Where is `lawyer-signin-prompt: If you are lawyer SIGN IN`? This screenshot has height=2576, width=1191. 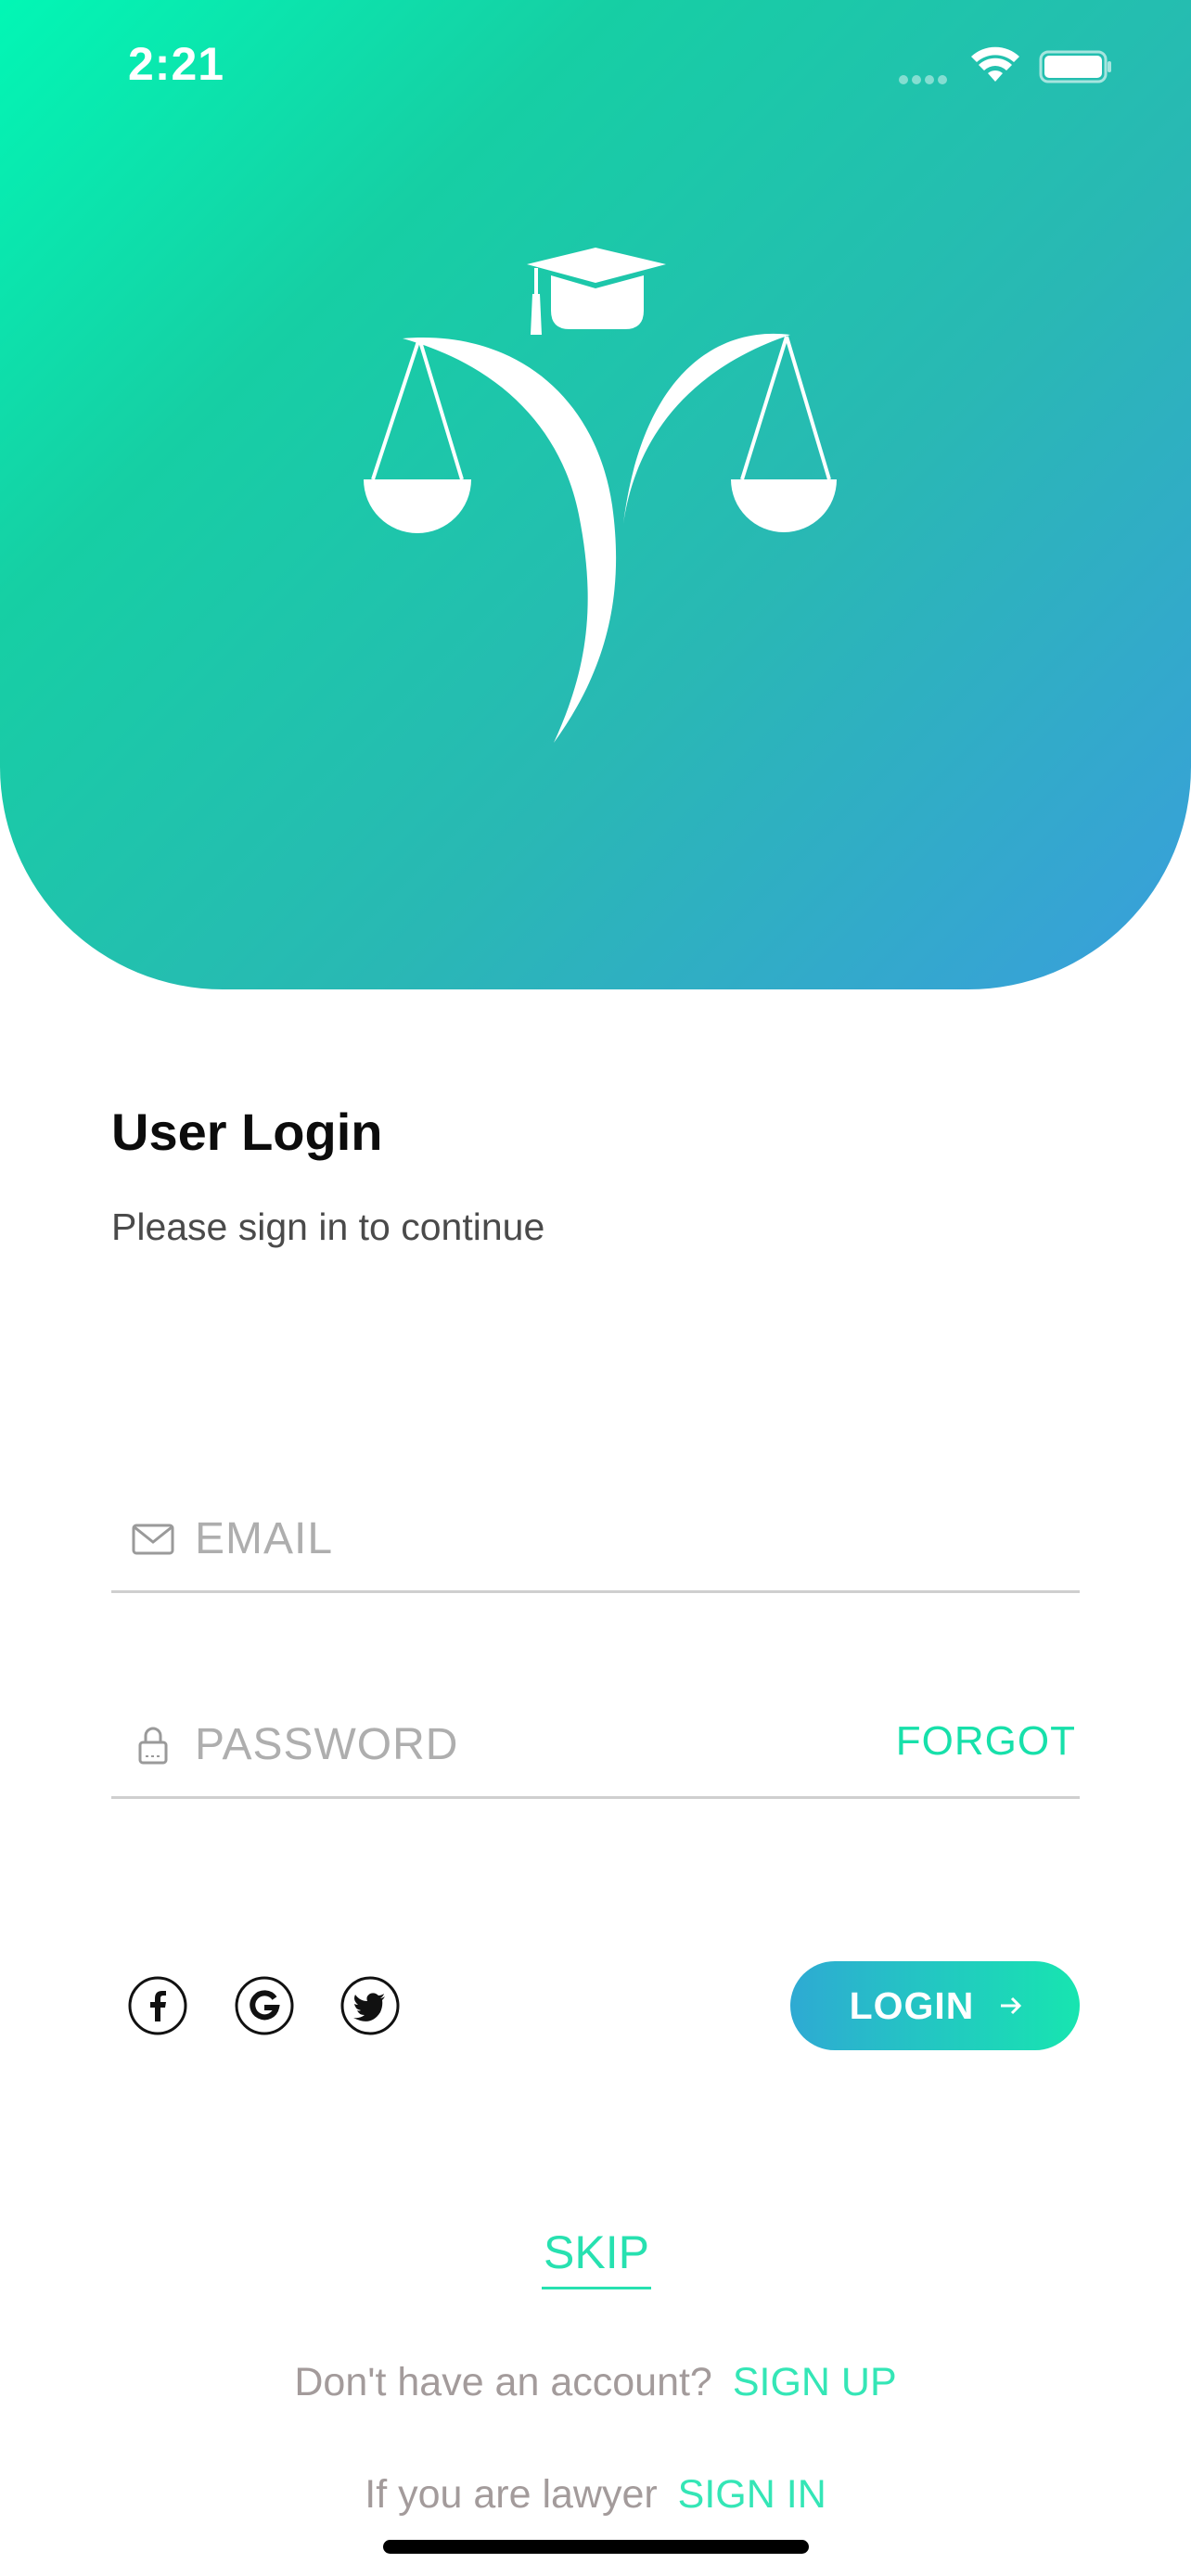
lawyer-signin-prompt: If you are lawyer SIGN IN is located at coordinates (595, 2495).